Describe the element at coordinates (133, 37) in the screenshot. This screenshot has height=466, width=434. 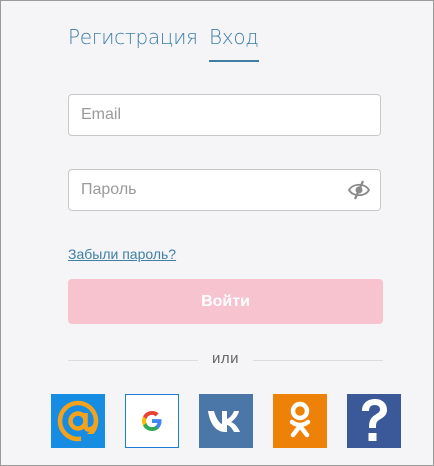
I see `tab-register: Регистрация` at that location.